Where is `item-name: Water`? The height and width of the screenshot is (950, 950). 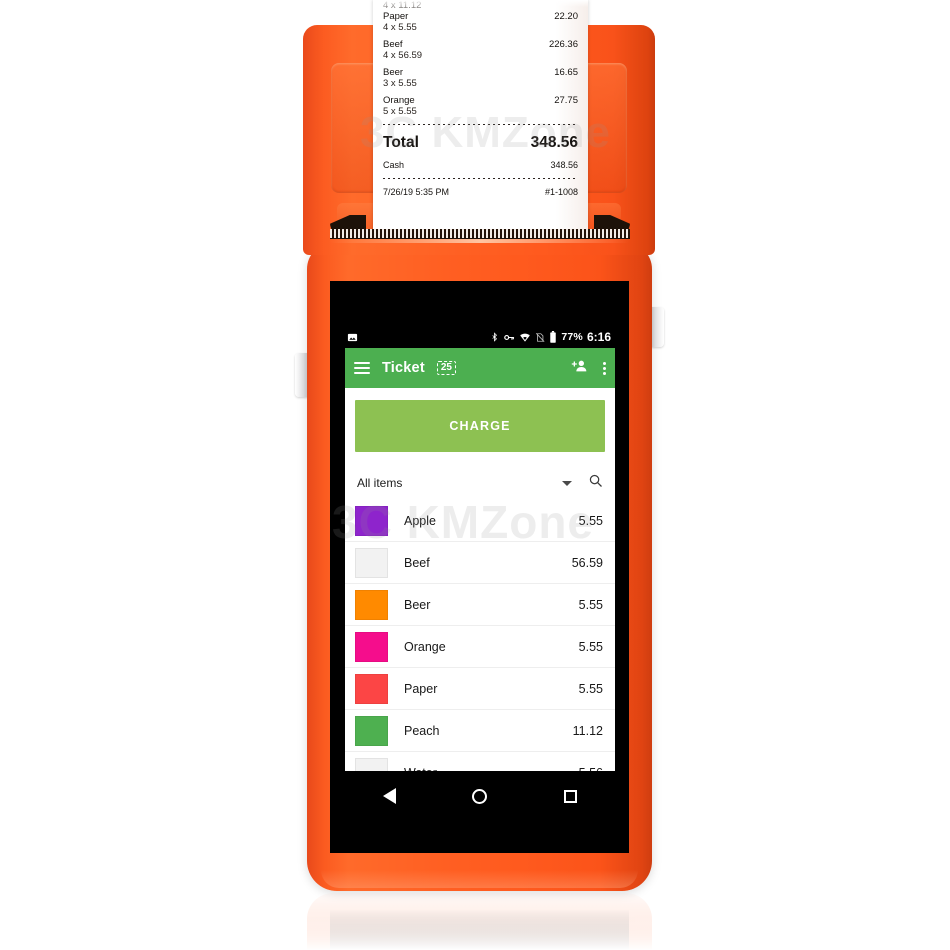
item-name: Water is located at coordinates (420, 769).